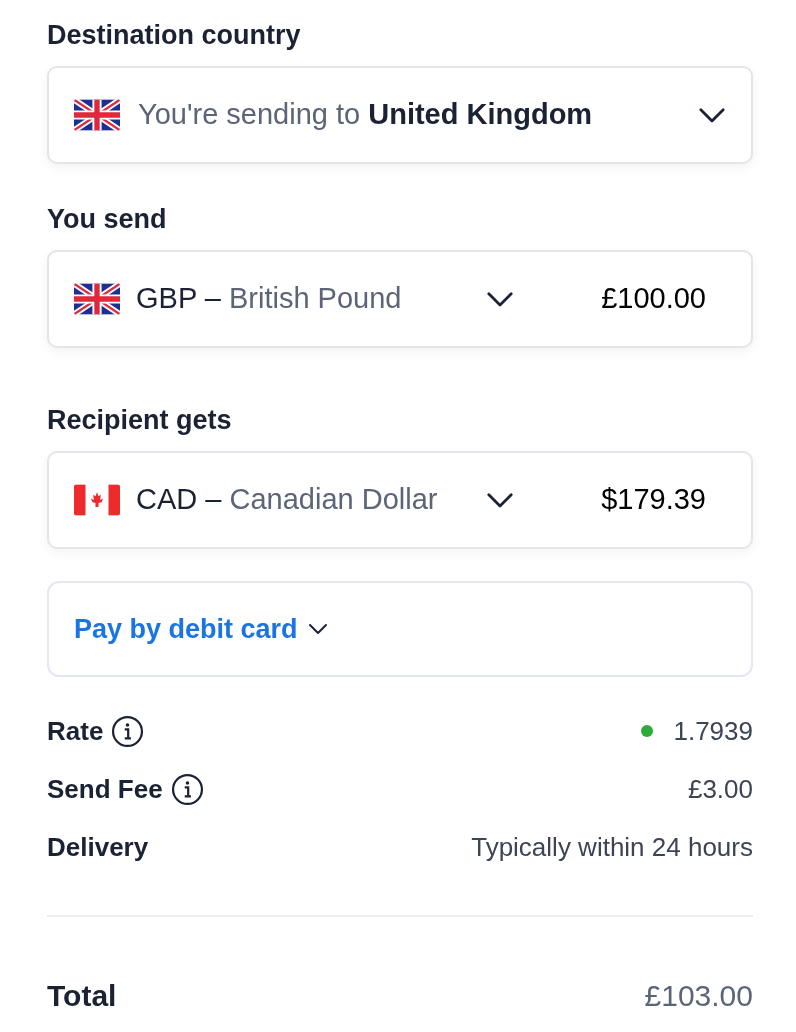 The image size is (796, 1032). I want to click on field-label: Recipient gets, so click(140, 420).